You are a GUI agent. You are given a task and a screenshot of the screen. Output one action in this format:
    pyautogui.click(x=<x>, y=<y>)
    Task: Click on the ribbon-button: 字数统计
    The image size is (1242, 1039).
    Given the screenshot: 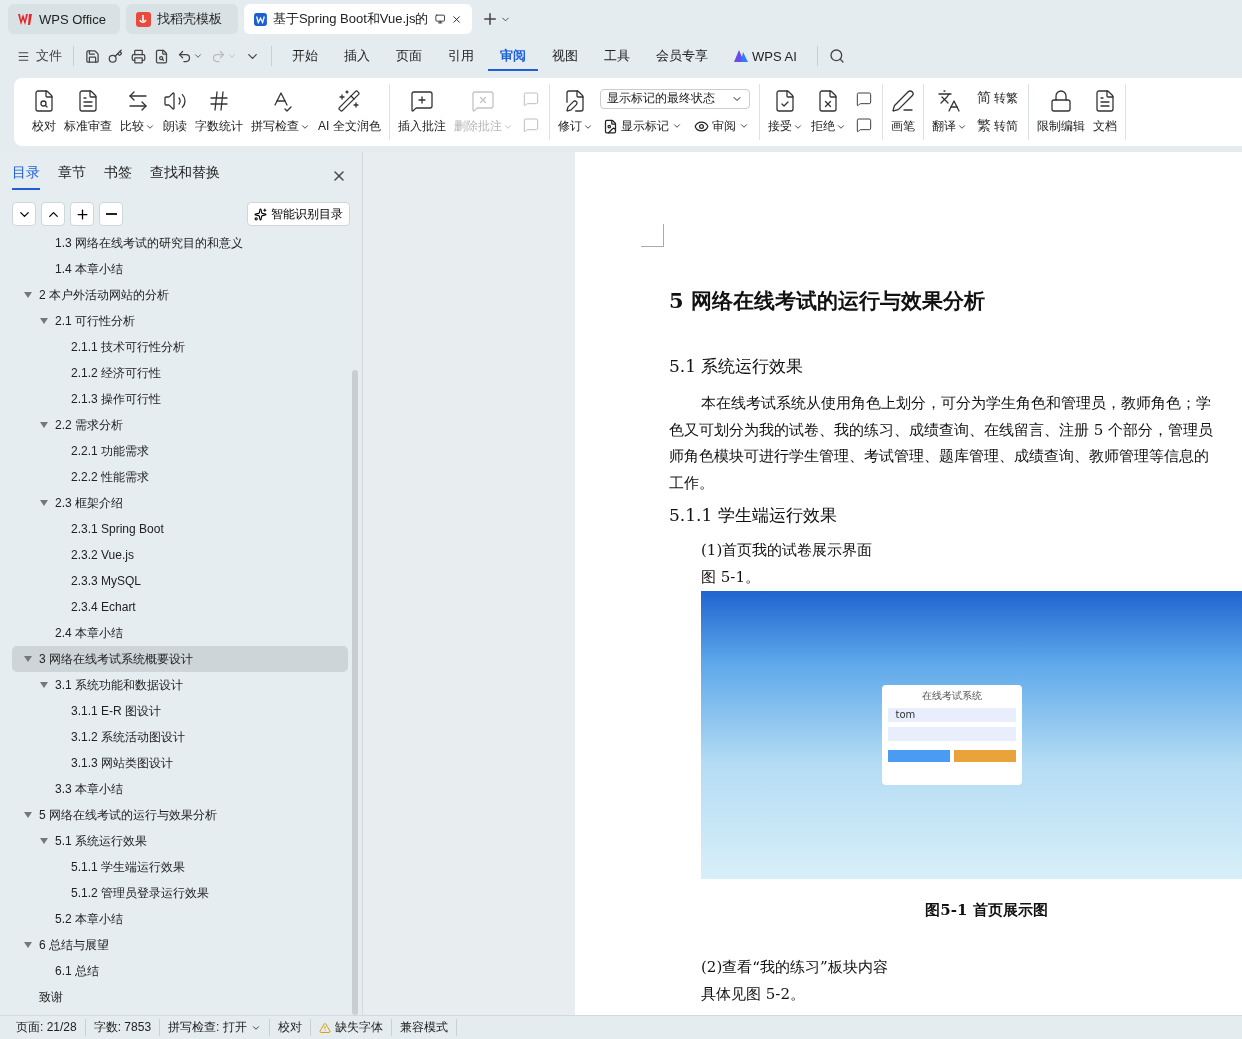 What is the action you would take?
    pyautogui.click(x=219, y=112)
    